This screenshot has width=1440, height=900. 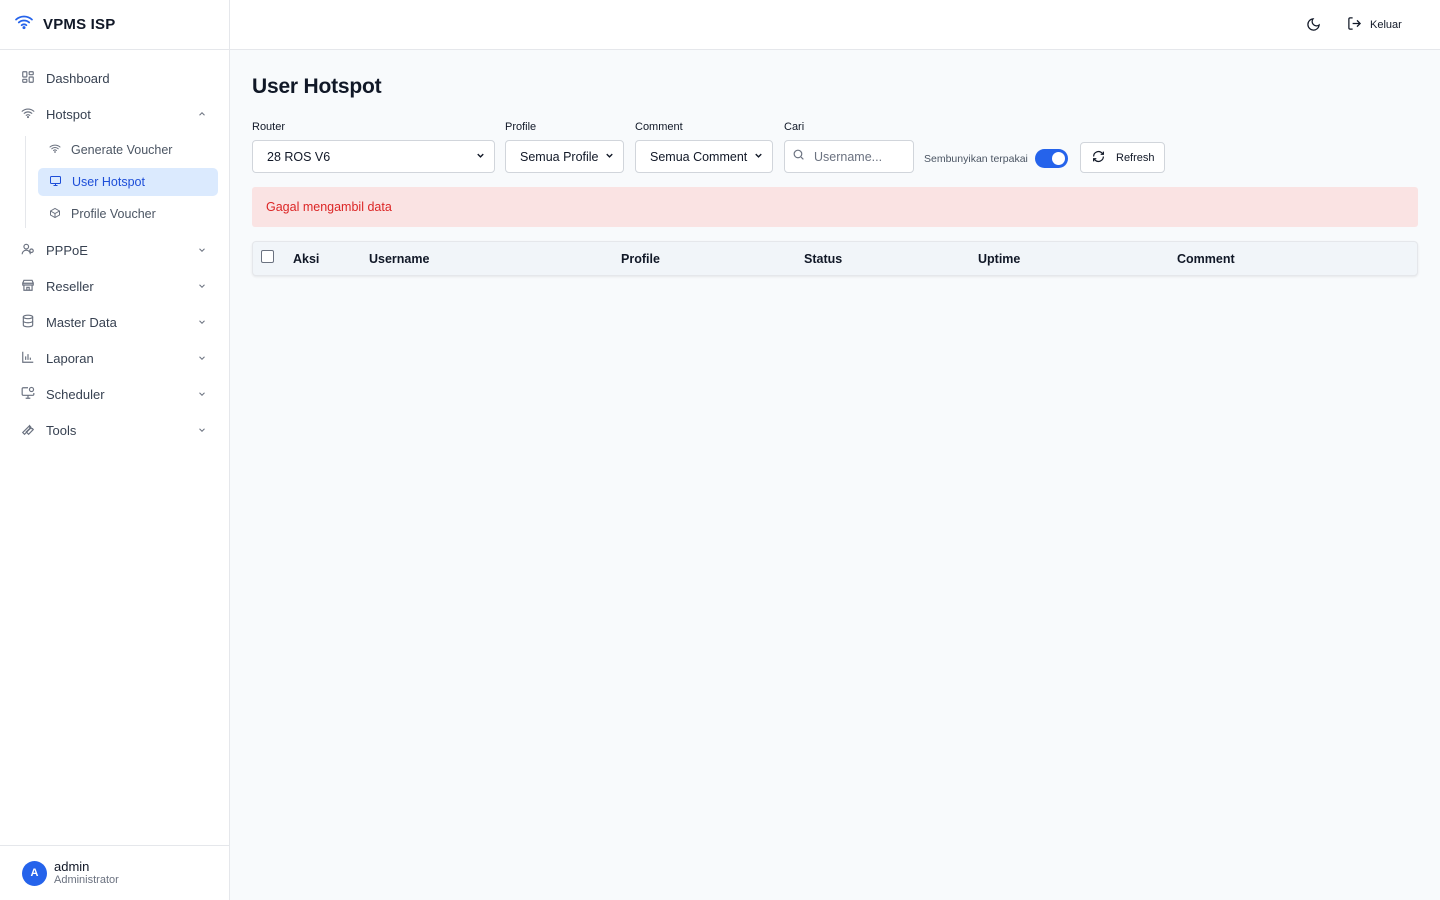 What do you see at coordinates (55, 182) in the screenshot?
I see `monitor-icon` at bounding box center [55, 182].